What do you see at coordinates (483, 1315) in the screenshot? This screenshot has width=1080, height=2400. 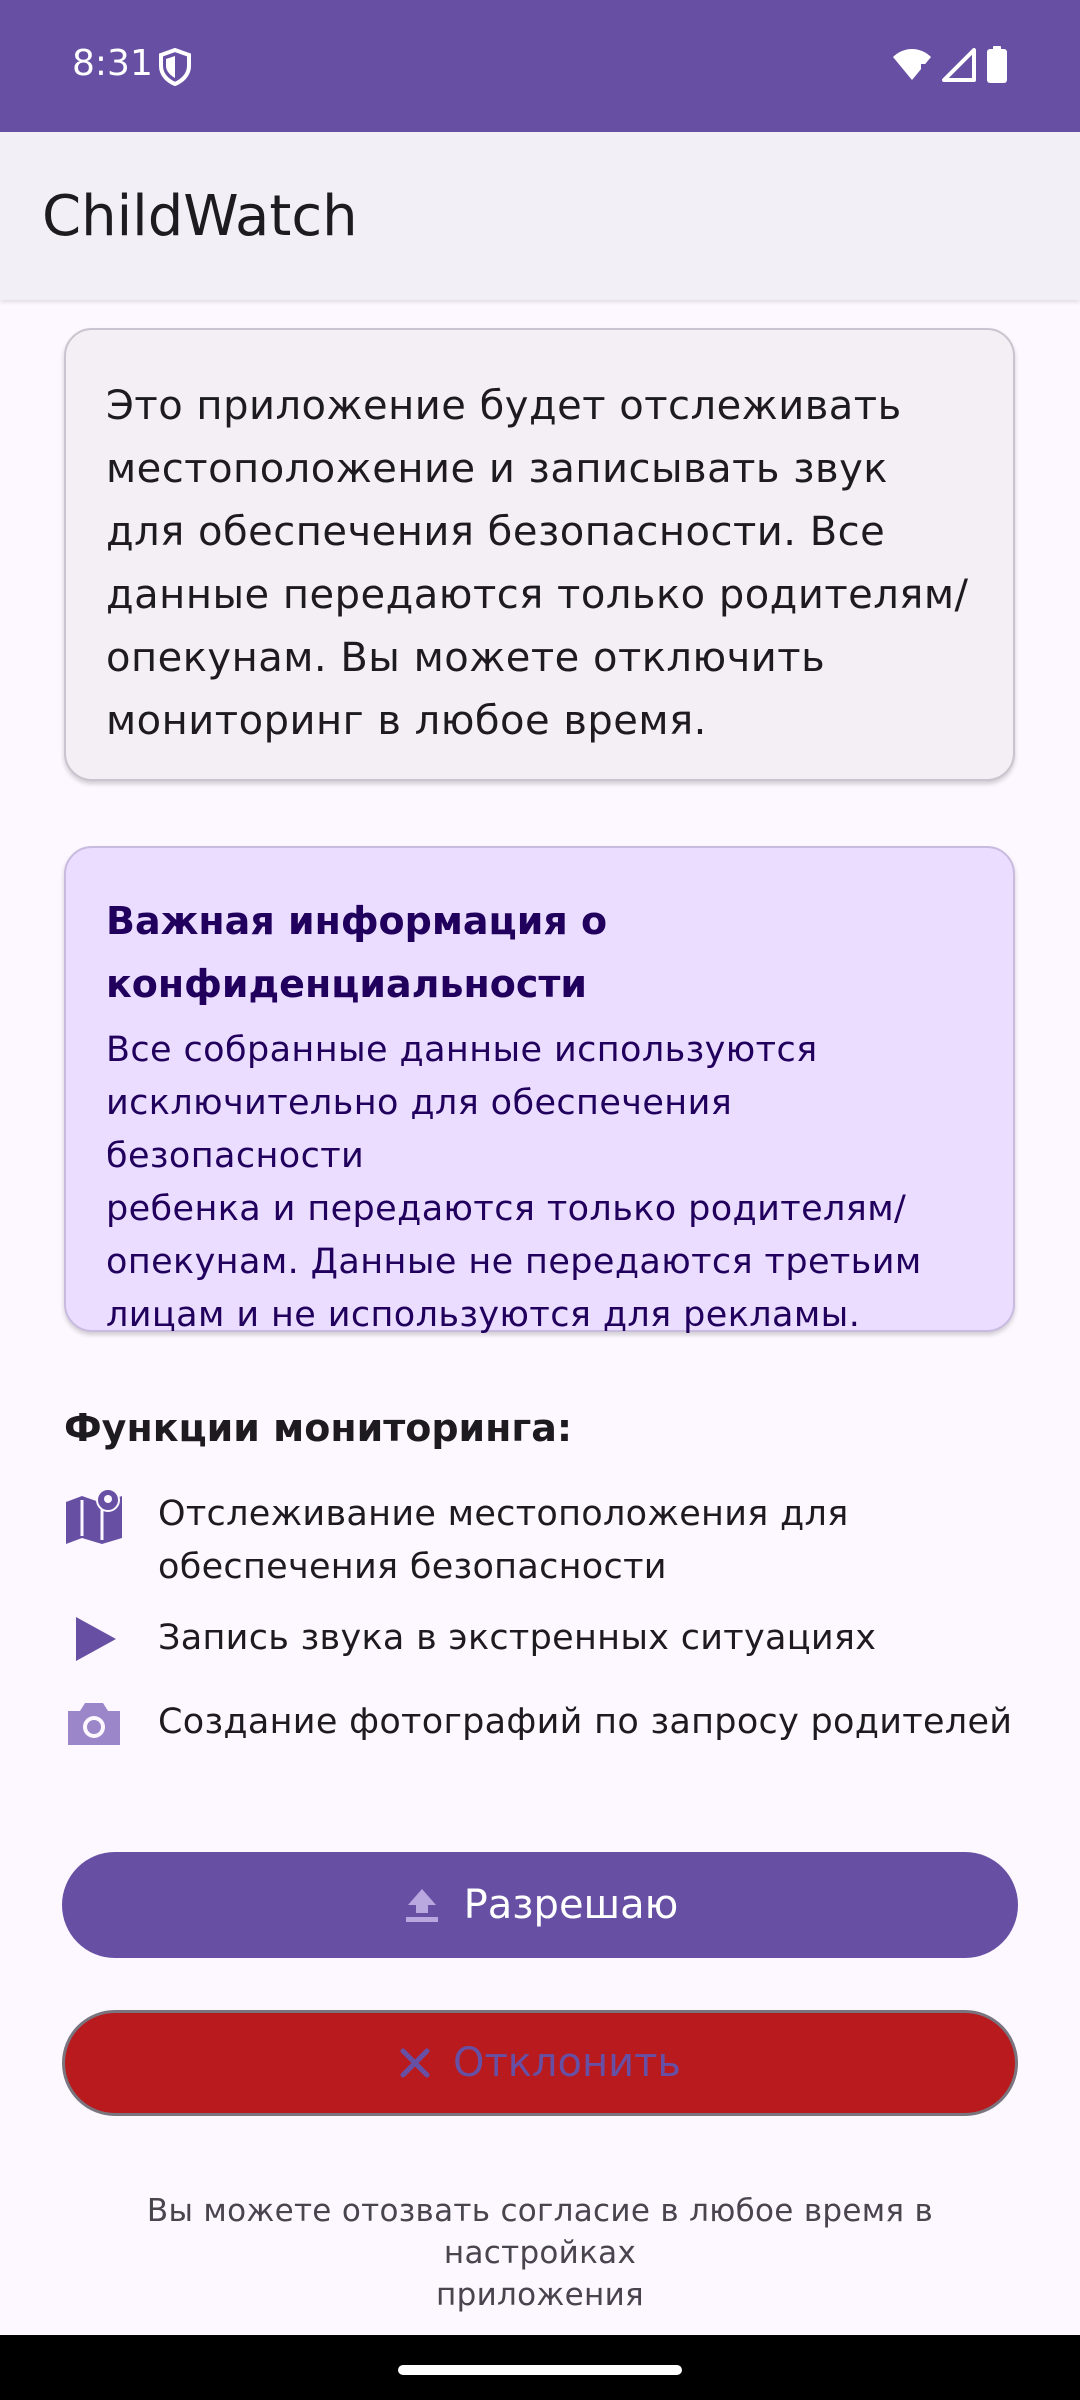 I see `privacy-text-line: лицам и не используются для рекламы.` at bounding box center [483, 1315].